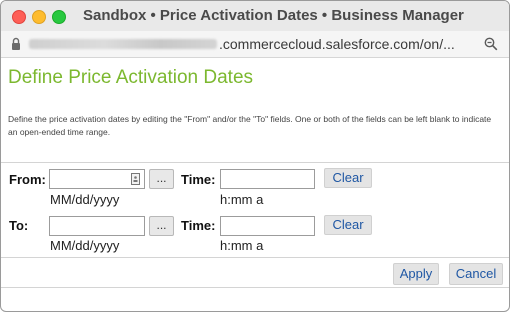 The height and width of the screenshot is (312, 510). What do you see at coordinates (85, 199) in the screenshot?
I see `from-date-hint: MM/dd/yyyy` at bounding box center [85, 199].